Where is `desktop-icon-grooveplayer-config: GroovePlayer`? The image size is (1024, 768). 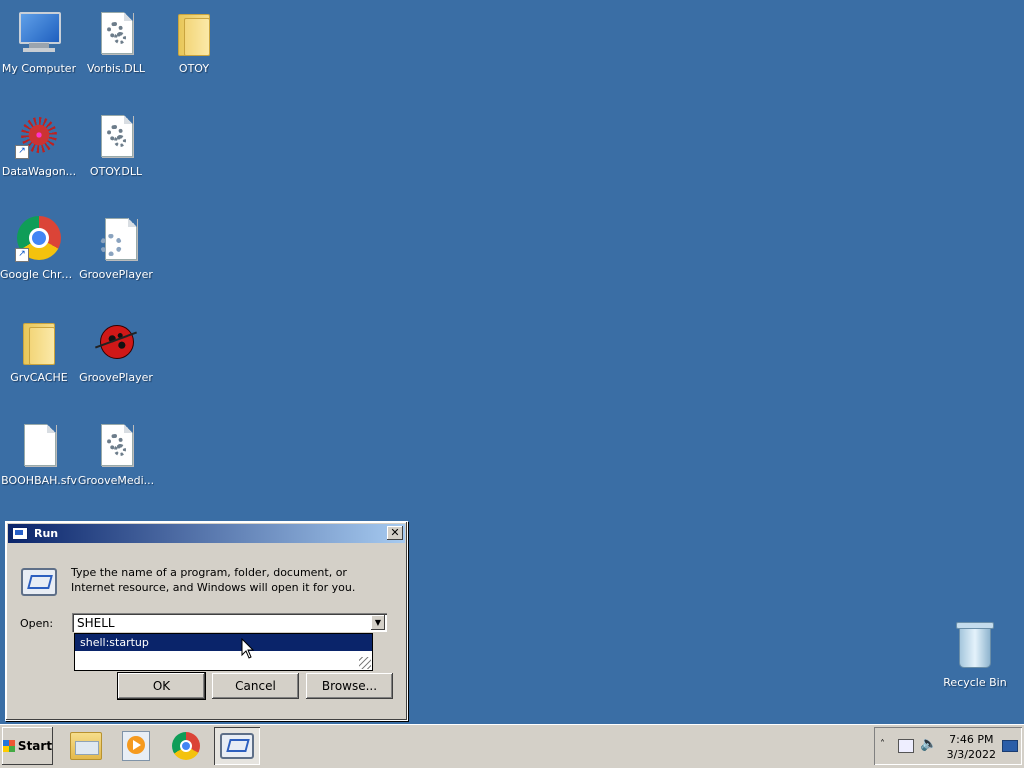 desktop-icon-grooveplayer-config: GroovePlayer is located at coordinates (116, 250).